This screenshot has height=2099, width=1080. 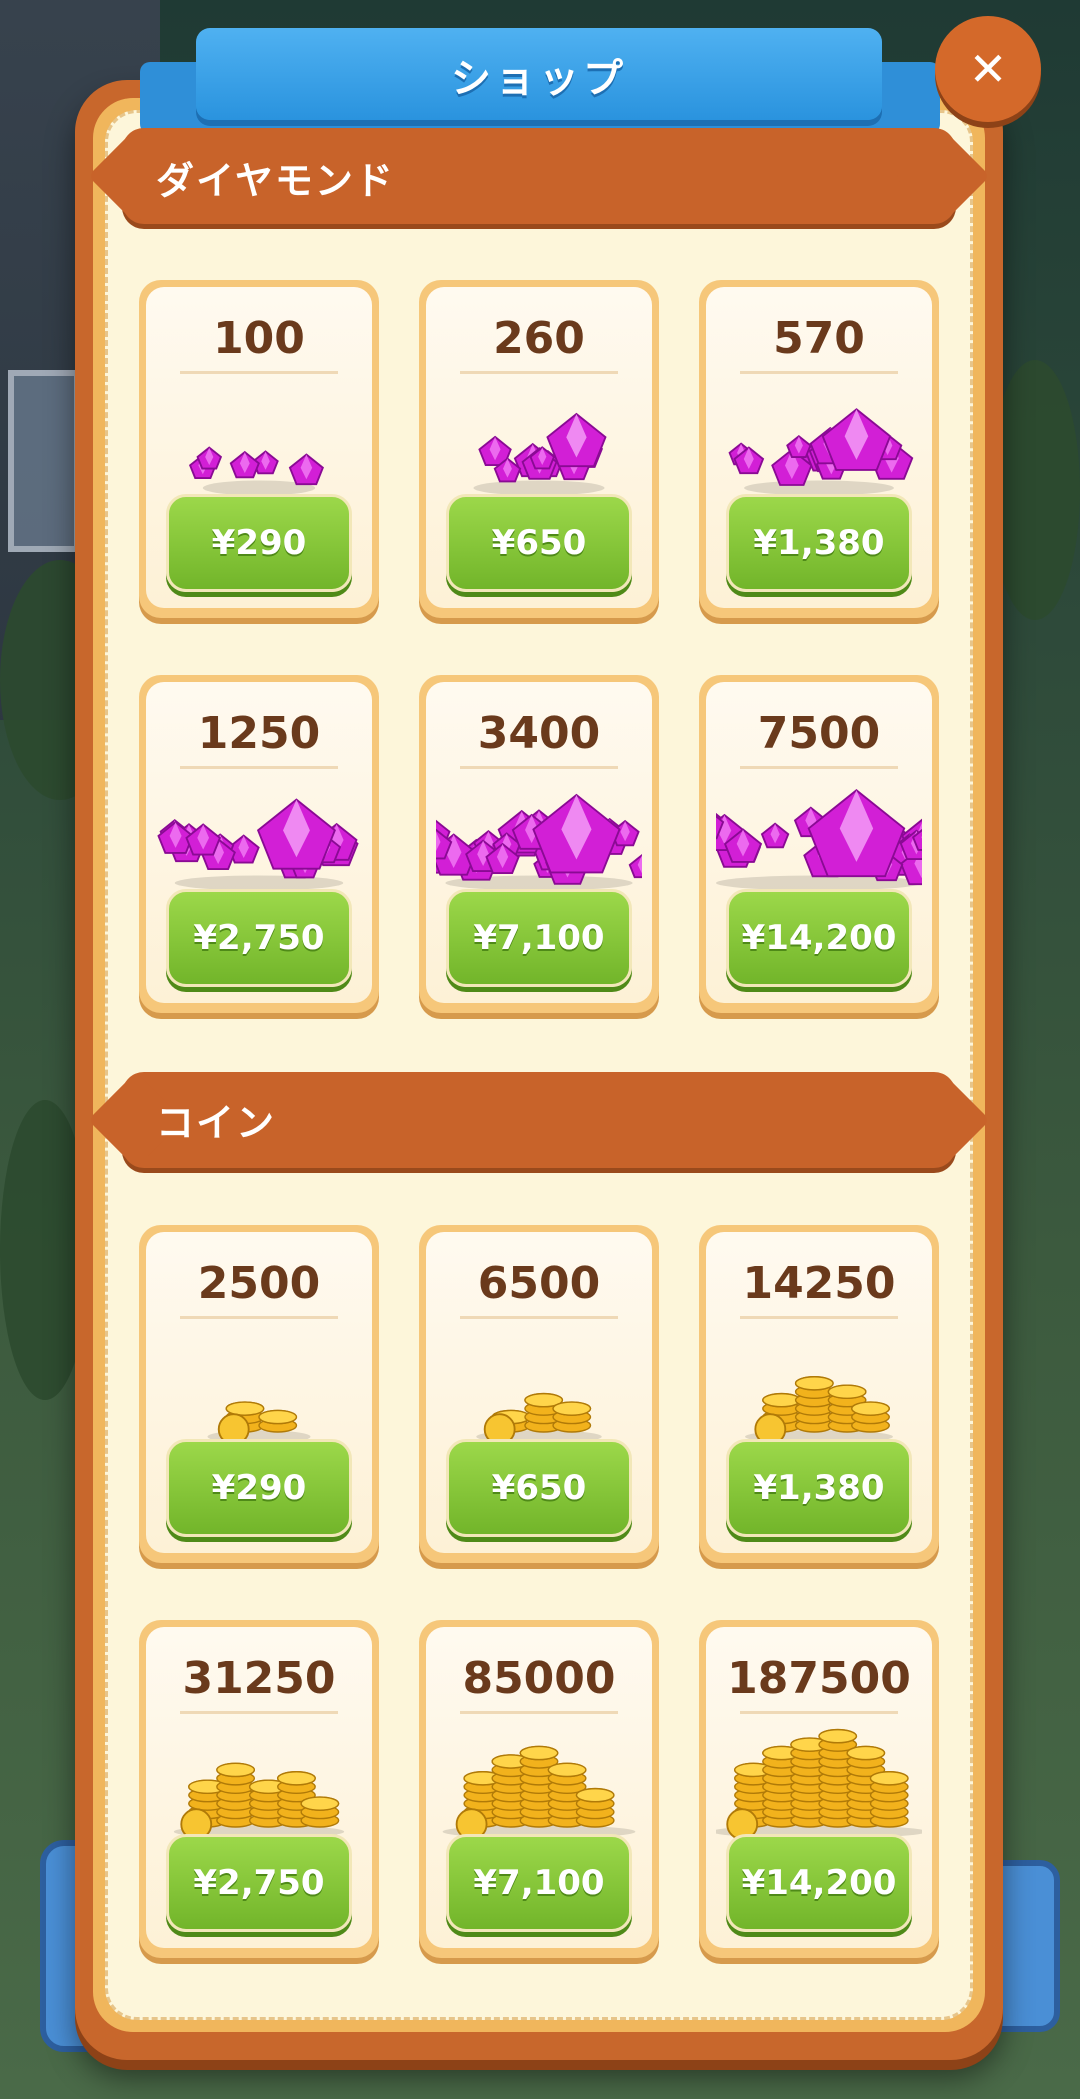 I want to click on coin-buy-button: ¥2,750, so click(x=259, y=1883).